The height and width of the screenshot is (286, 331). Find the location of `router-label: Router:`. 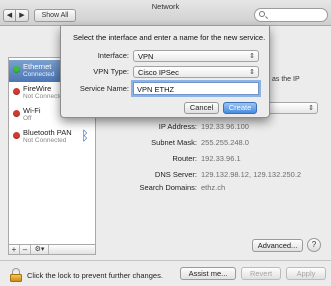

router-label: Router: is located at coordinates (184, 158).